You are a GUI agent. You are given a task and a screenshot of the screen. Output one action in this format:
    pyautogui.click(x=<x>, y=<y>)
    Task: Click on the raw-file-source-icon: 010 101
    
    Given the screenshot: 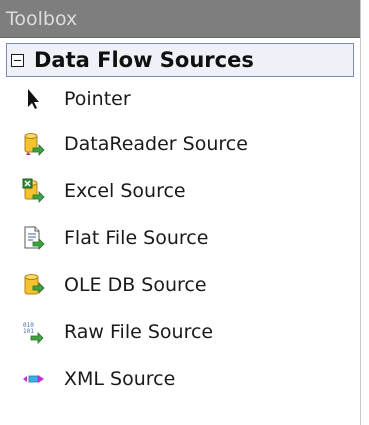 What is the action you would take?
    pyautogui.click(x=34, y=332)
    